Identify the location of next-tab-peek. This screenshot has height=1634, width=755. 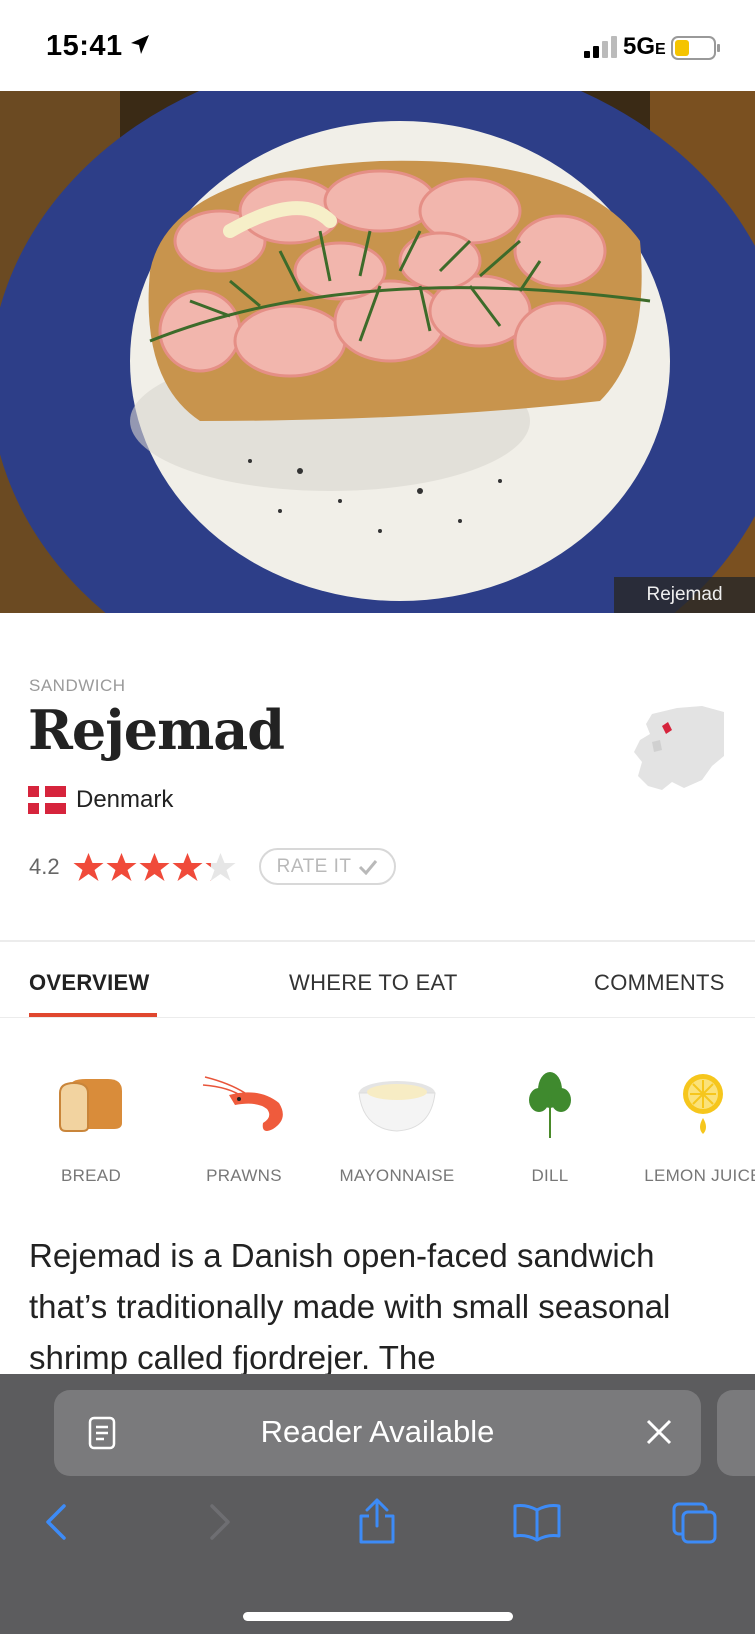
(736, 1433).